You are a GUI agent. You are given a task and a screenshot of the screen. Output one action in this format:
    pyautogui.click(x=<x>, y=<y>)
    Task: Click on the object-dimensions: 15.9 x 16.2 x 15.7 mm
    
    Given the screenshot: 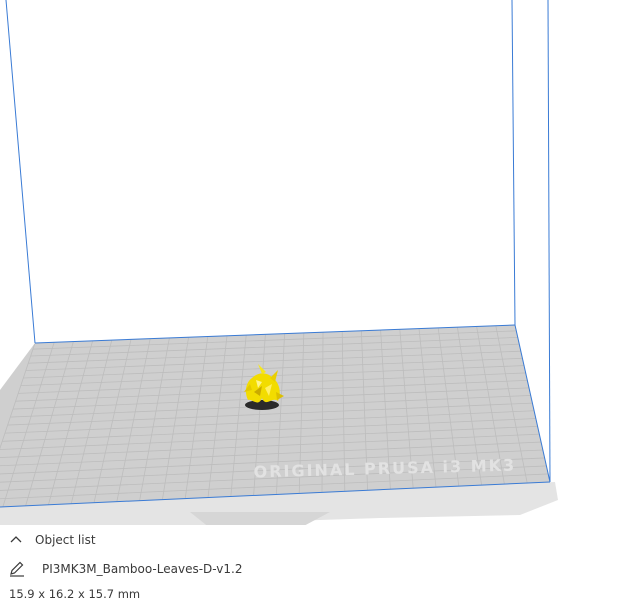 What is the action you would take?
    pyautogui.click(x=75, y=594)
    